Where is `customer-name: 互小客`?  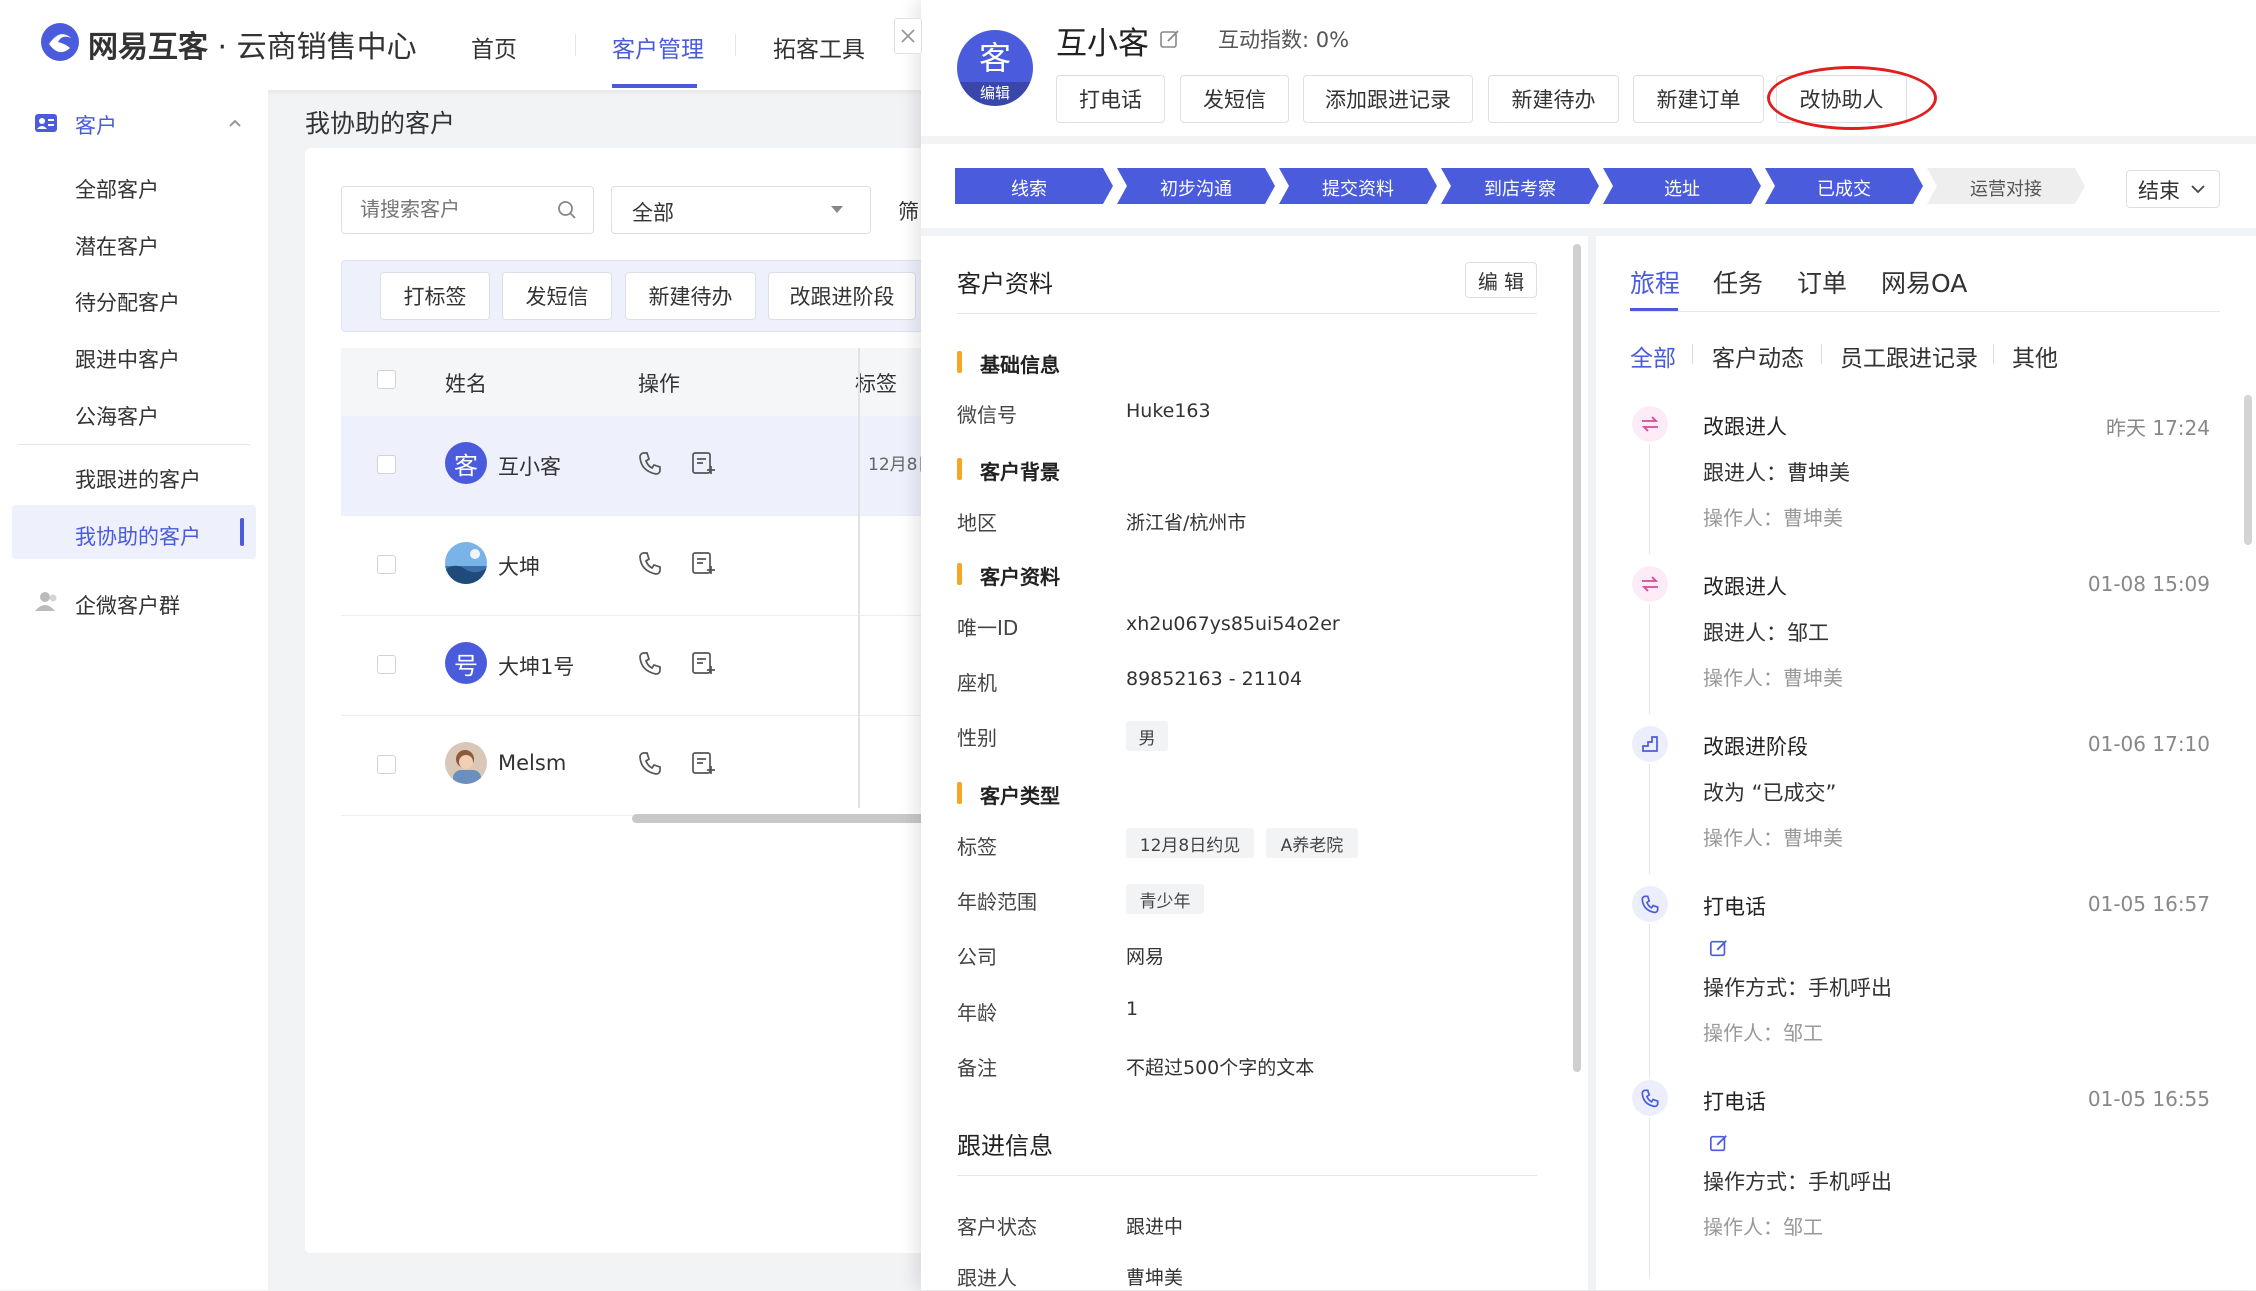
customer-name: 互小客 is located at coordinates (529, 466).